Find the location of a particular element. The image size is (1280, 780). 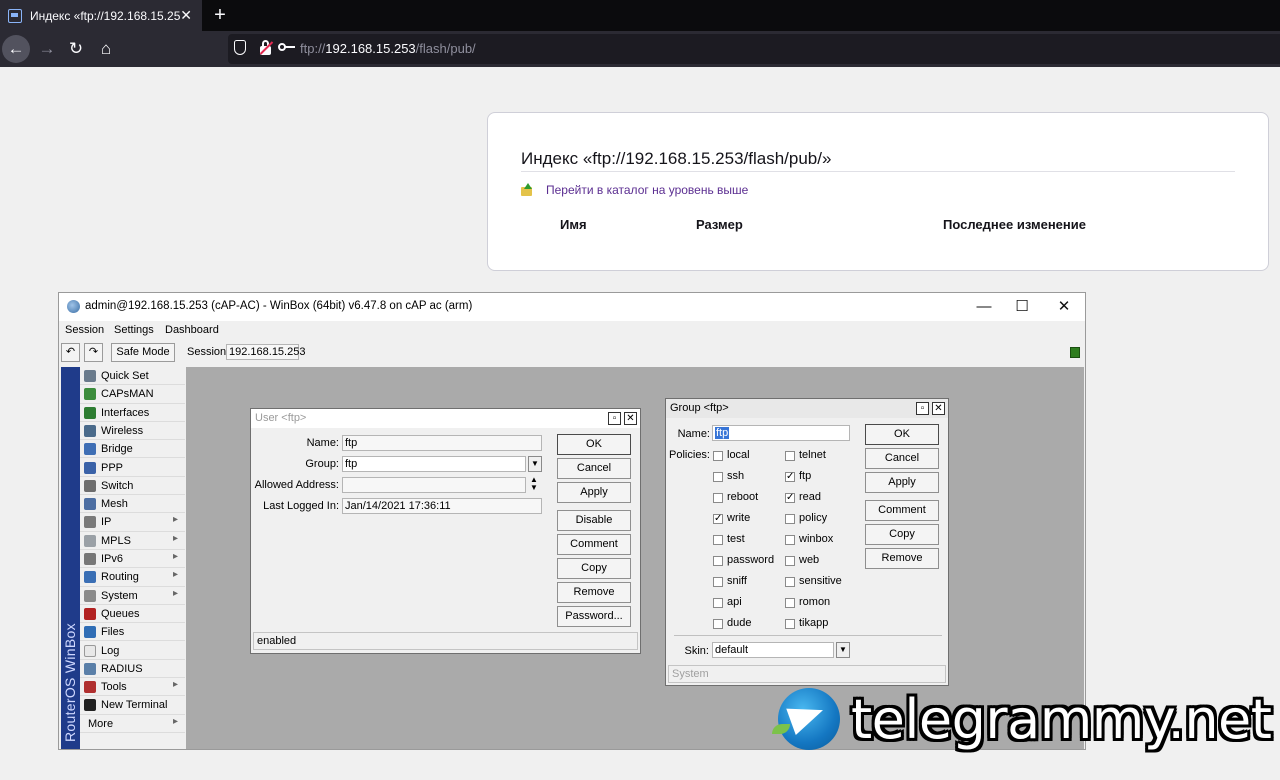

sidebar-item-label: Bridge is located at coordinates (117, 449).